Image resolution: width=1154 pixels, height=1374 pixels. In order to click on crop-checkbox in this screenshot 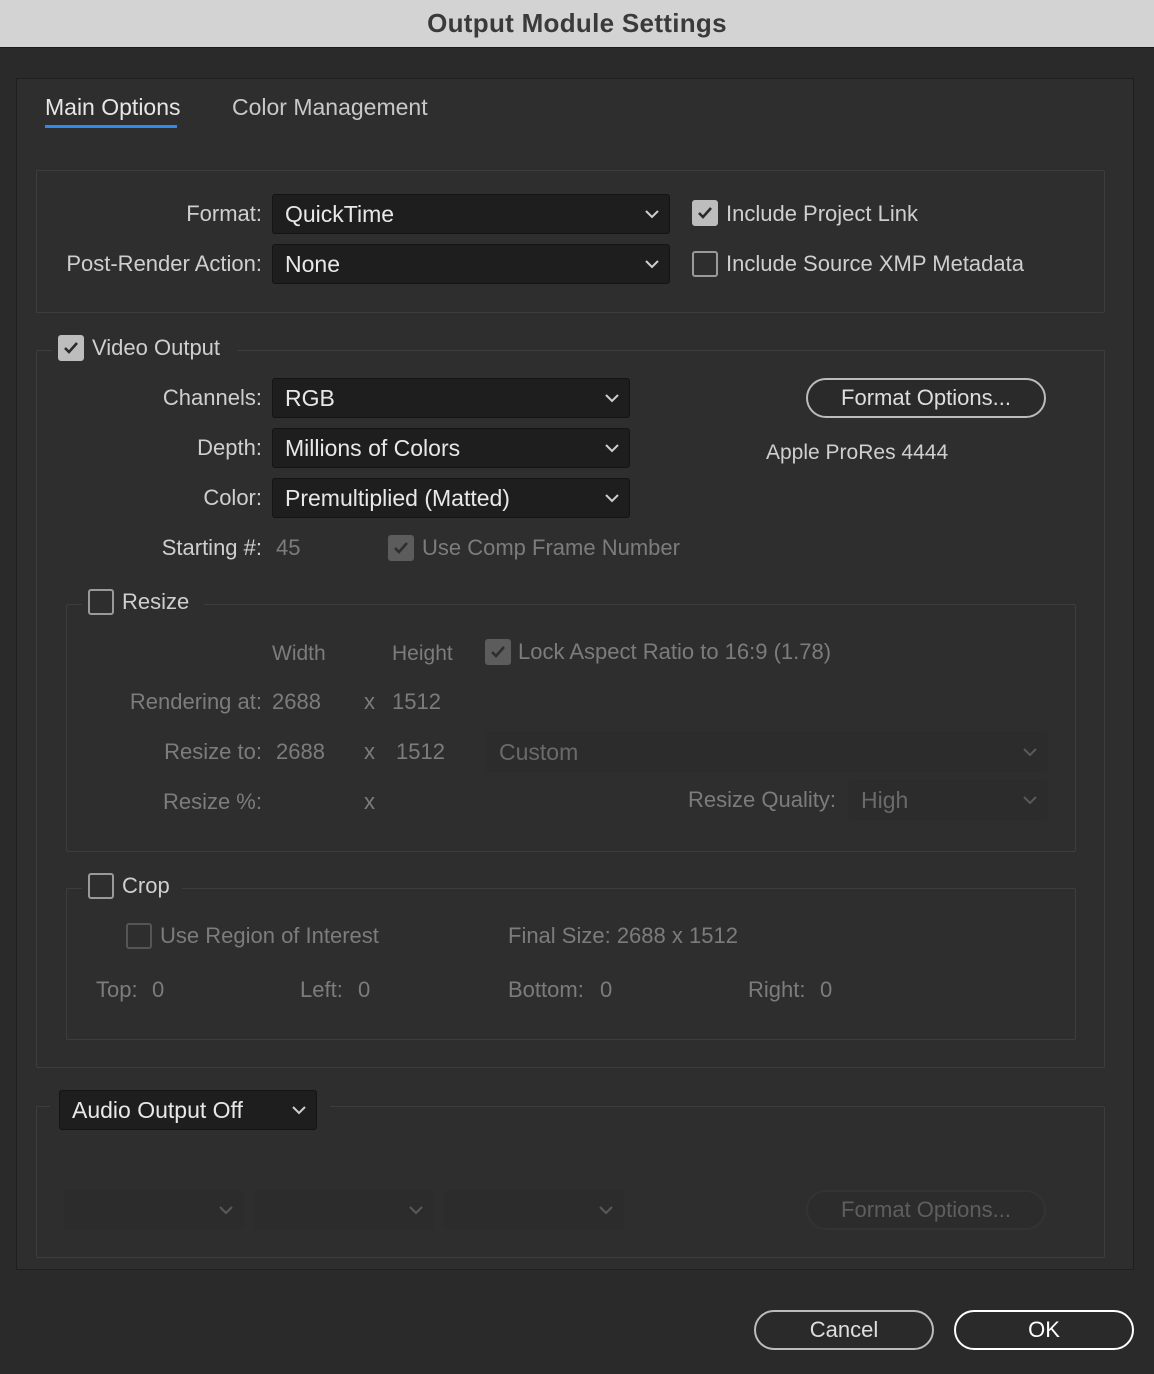, I will do `click(101, 886)`.